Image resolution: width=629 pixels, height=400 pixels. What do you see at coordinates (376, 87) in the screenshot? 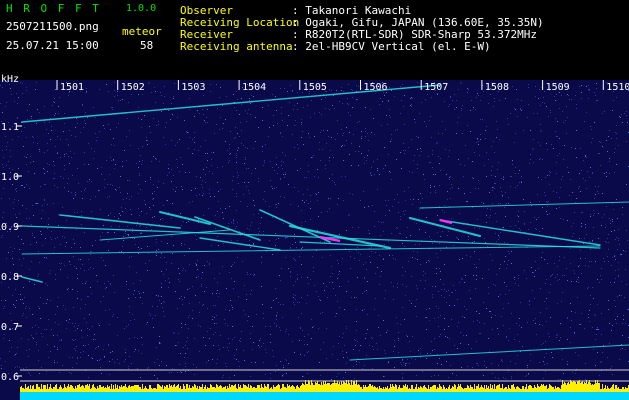
I see `time-label: 1506` at bounding box center [376, 87].